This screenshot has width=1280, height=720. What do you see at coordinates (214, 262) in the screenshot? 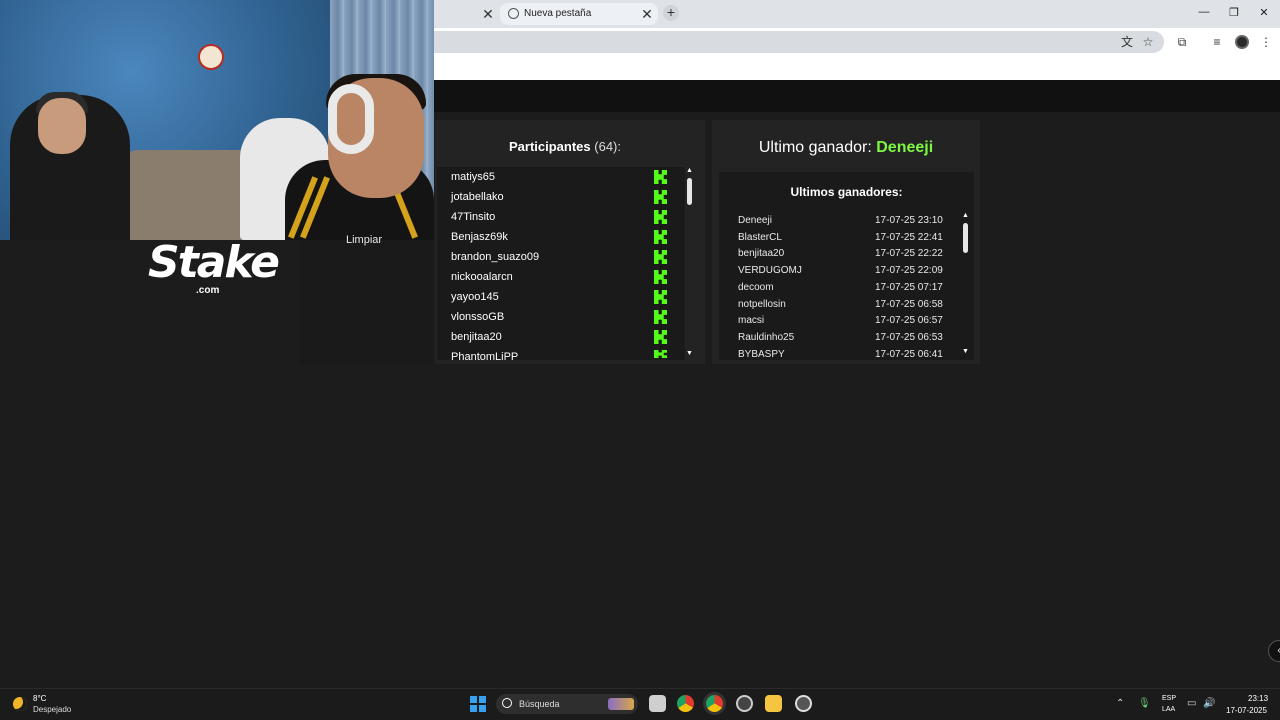
I see `stake-logo-word: Stake` at bounding box center [214, 262].